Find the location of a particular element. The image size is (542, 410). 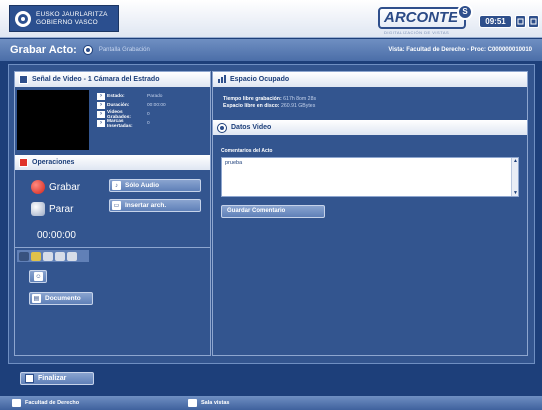

finish-button: Finalizar is located at coordinates (57, 378).